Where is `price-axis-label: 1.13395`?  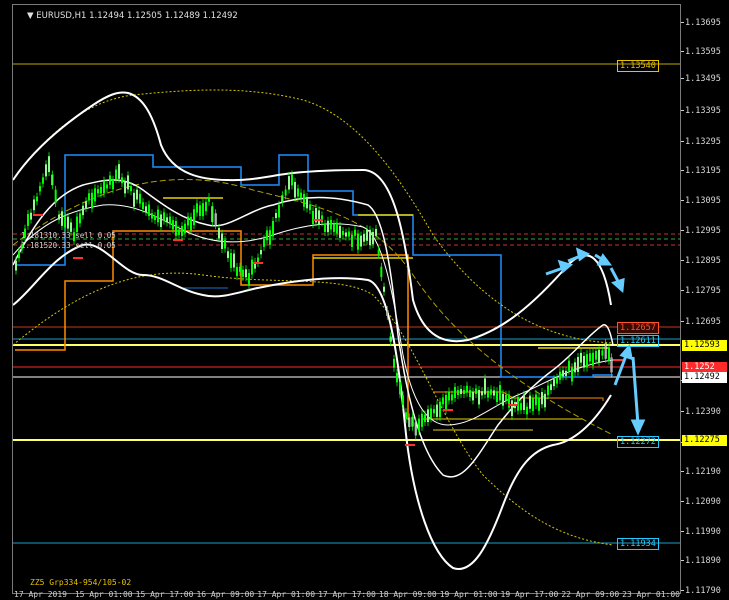
price-axis-label: 1.13395 is located at coordinates (703, 111).